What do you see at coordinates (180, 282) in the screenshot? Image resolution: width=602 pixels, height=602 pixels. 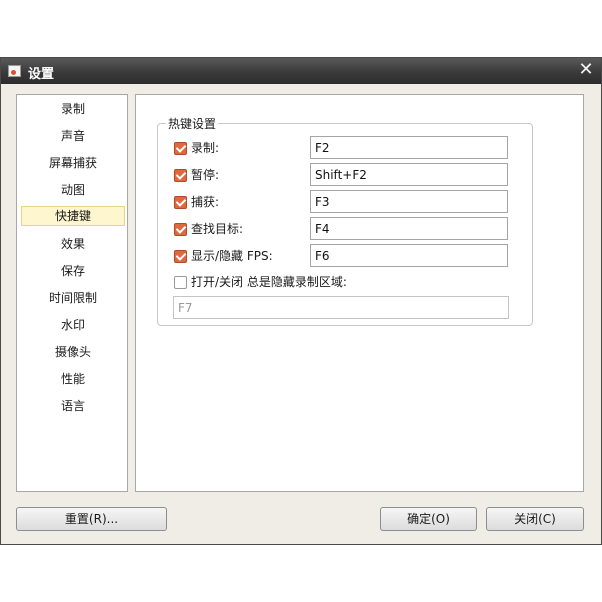 I see `checkbox-toggle-hide-area` at bounding box center [180, 282].